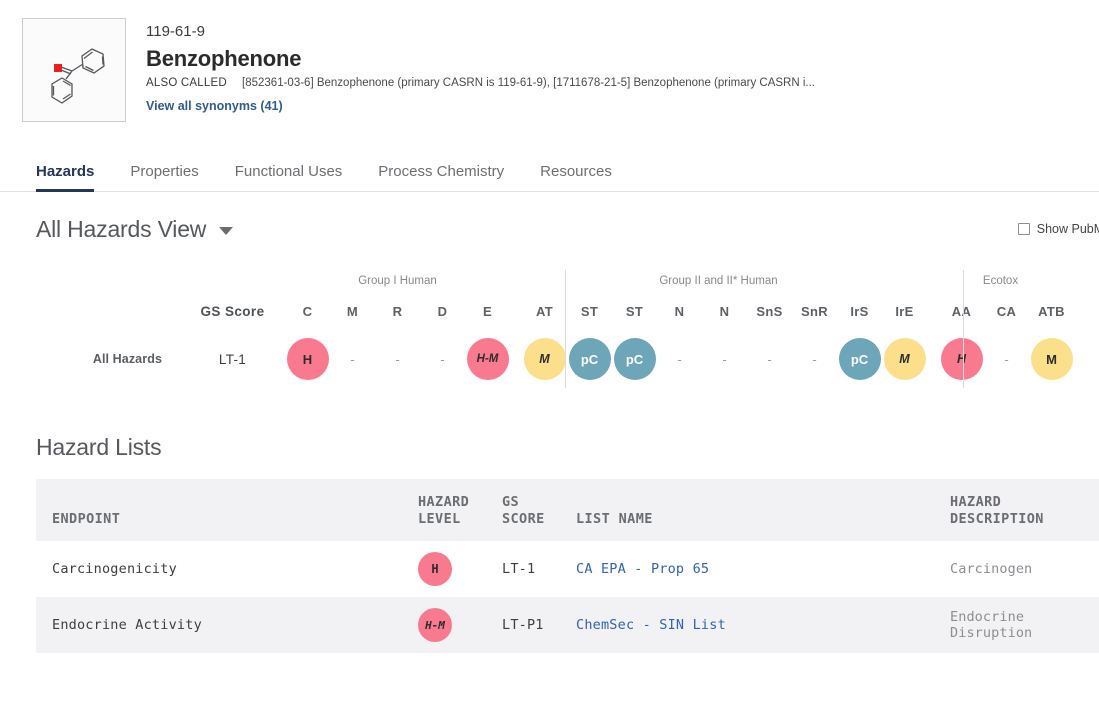 The image size is (1099, 705). What do you see at coordinates (114, 569) in the screenshot?
I see `cell-endpoint: Carcinogenicity` at bounding box center [114, 569].